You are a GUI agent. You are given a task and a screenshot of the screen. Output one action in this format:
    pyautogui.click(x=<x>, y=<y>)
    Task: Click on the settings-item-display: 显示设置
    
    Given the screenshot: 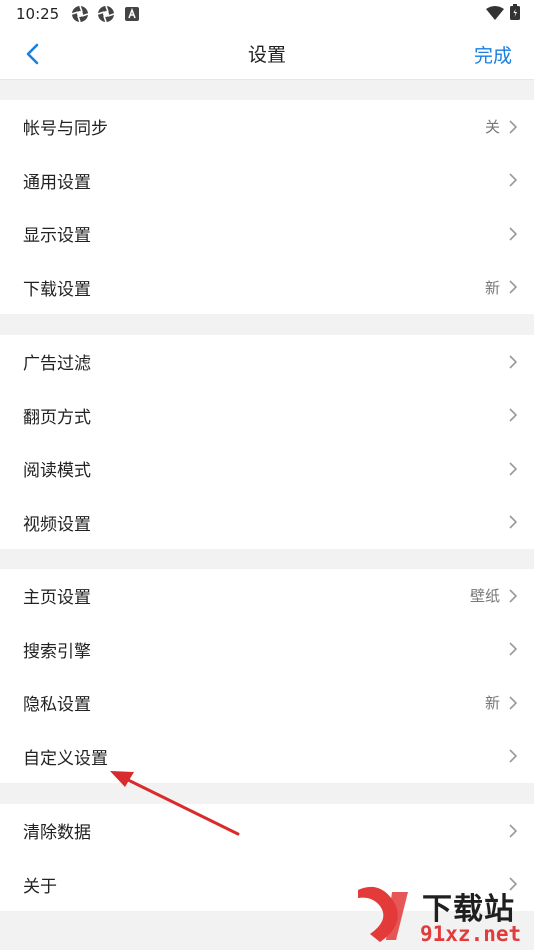 What is the action you would take?
    pyautogui.click(x=267, y=234)
    